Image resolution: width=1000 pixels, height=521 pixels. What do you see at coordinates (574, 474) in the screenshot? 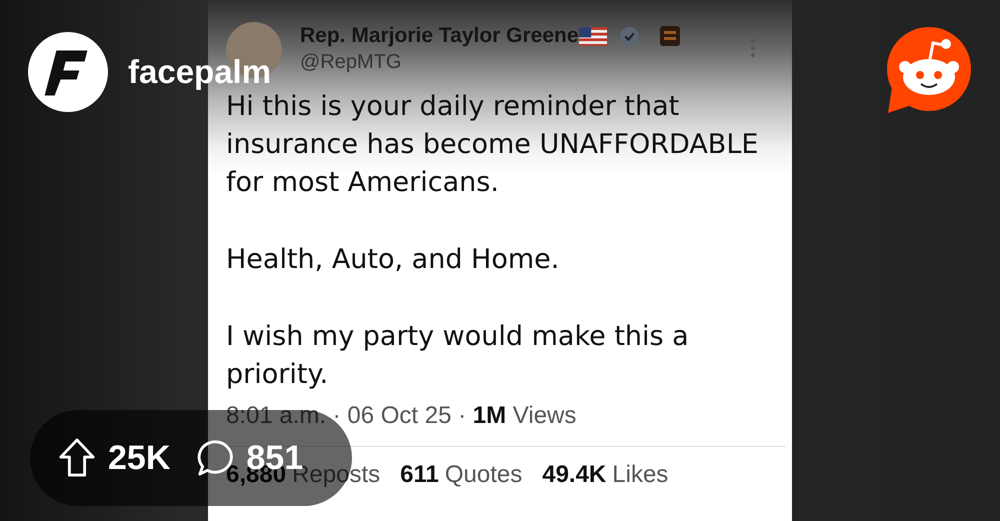
I see `stat-count: 49.4K` at bounding box center [574, 474].